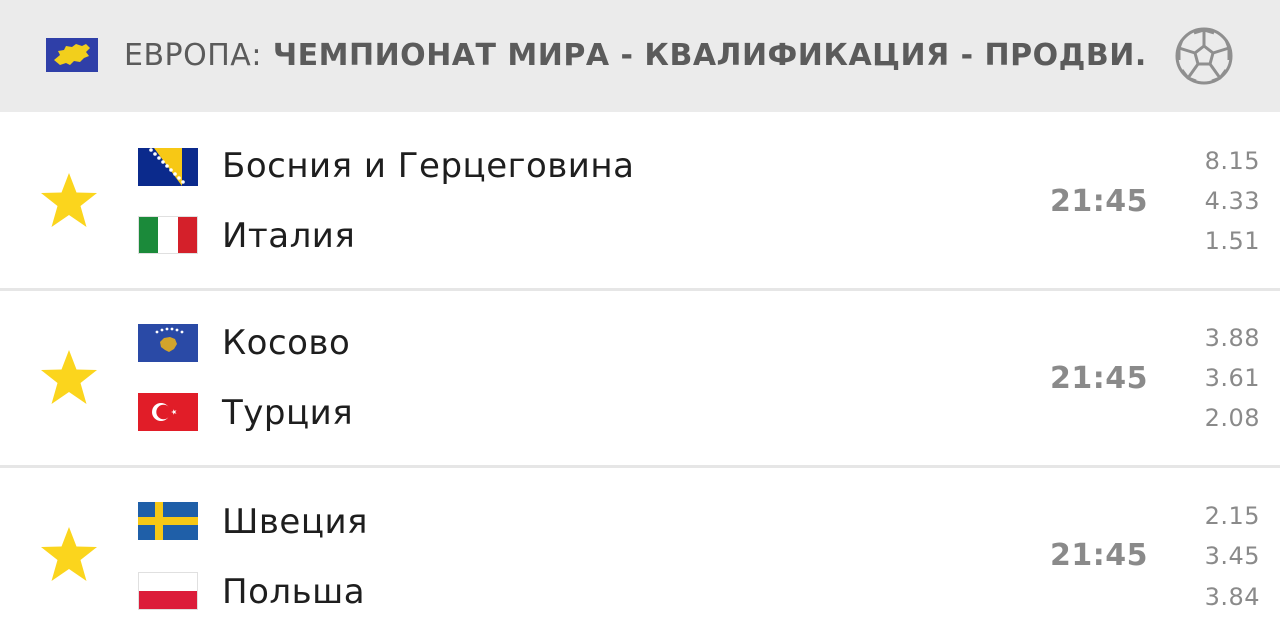 The width and height of the screenshot is (1280, 644). What do you see at coordinates (286, 343) in the screenshot?
I see `home-team-name: Косово` at bounding box center [286, 343].